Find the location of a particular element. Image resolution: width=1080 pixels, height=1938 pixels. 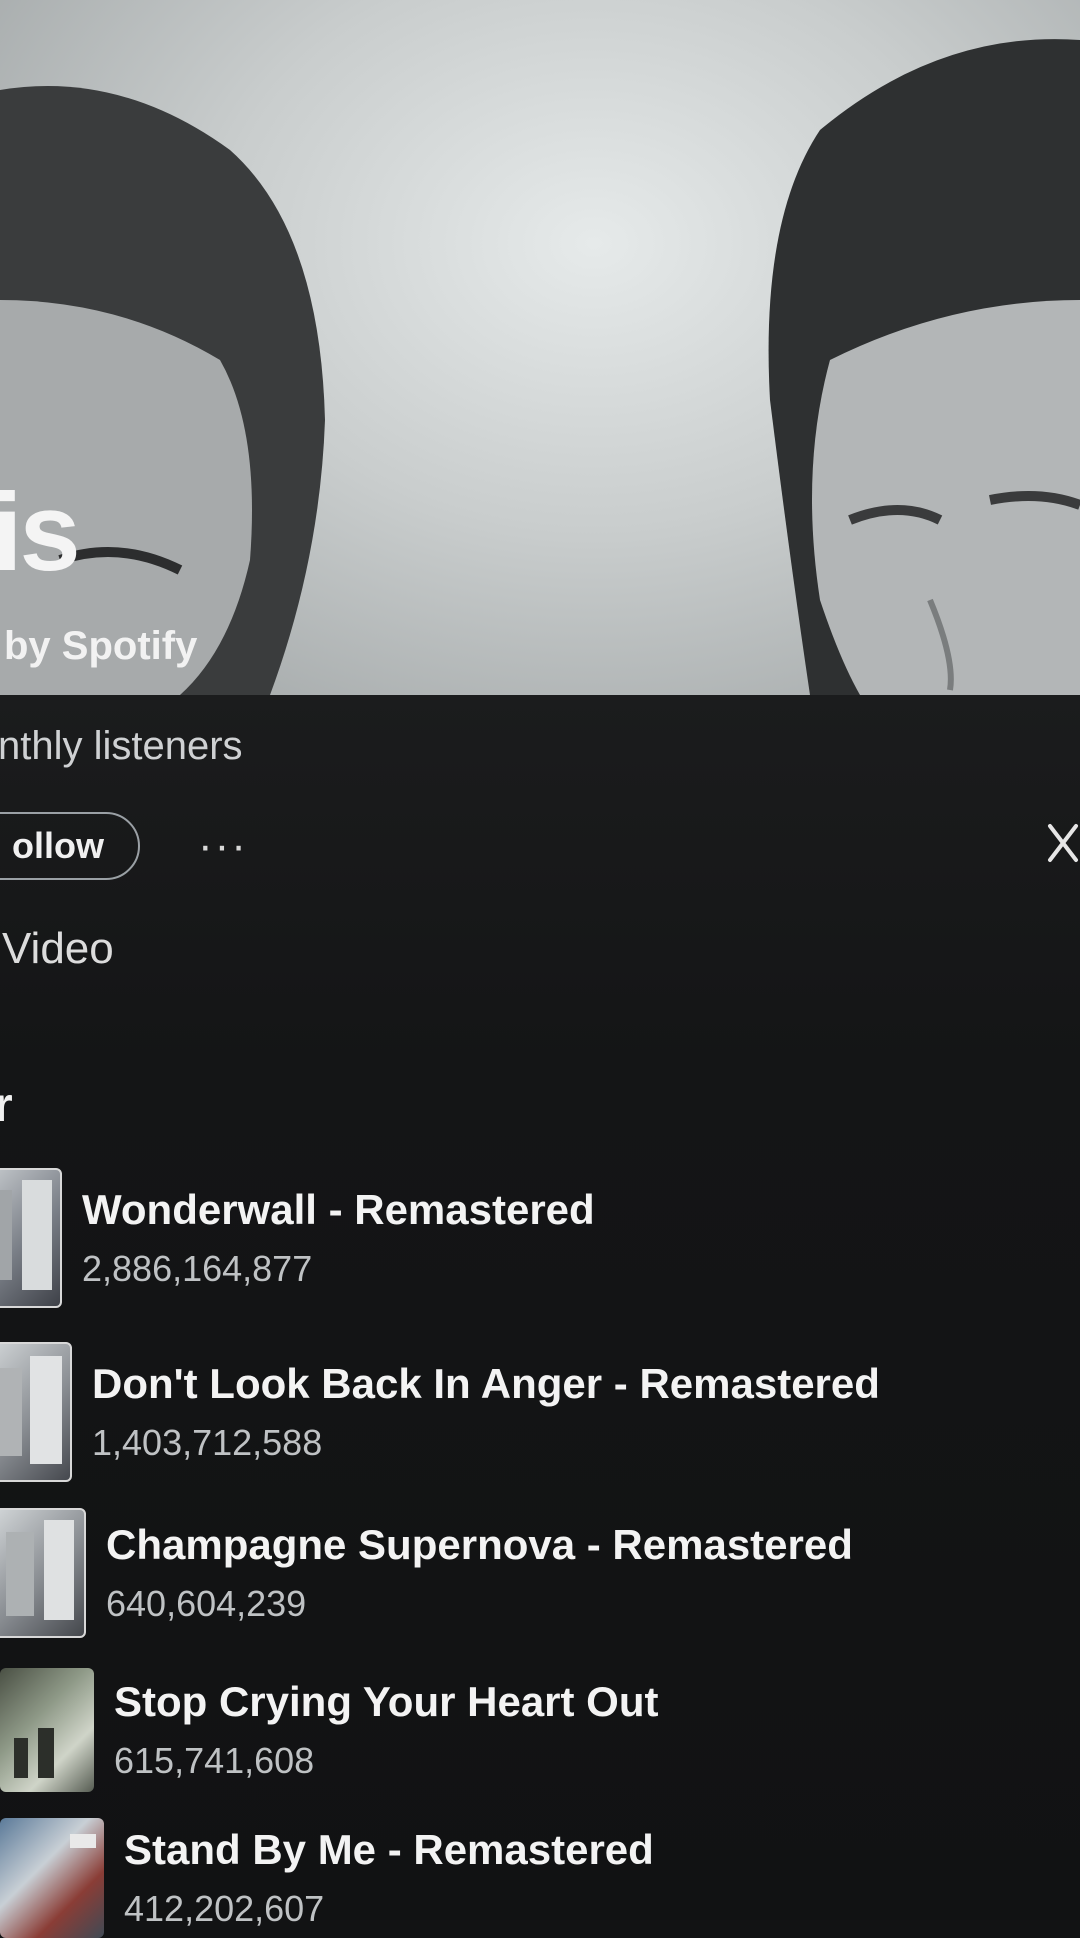

track-play-count: 640,604,239 is located at coordinates (206, 1603).